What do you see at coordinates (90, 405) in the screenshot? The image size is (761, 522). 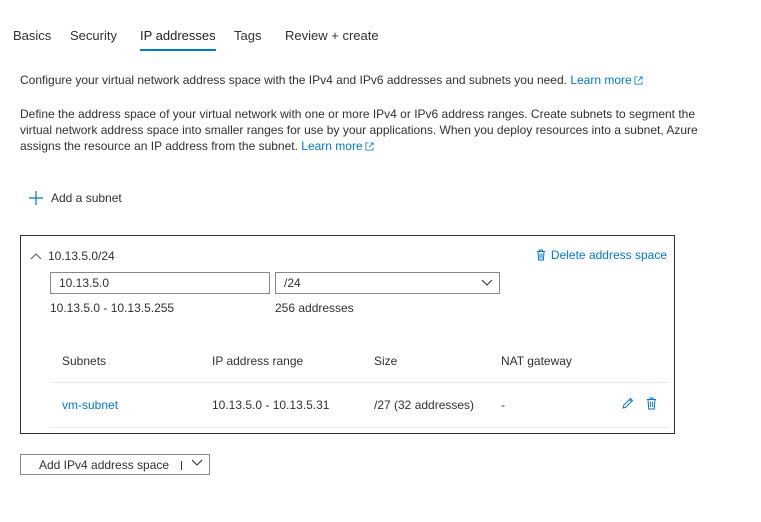 I see `subnet-name-link: vm-subnet` at bounding box center [90, 405].